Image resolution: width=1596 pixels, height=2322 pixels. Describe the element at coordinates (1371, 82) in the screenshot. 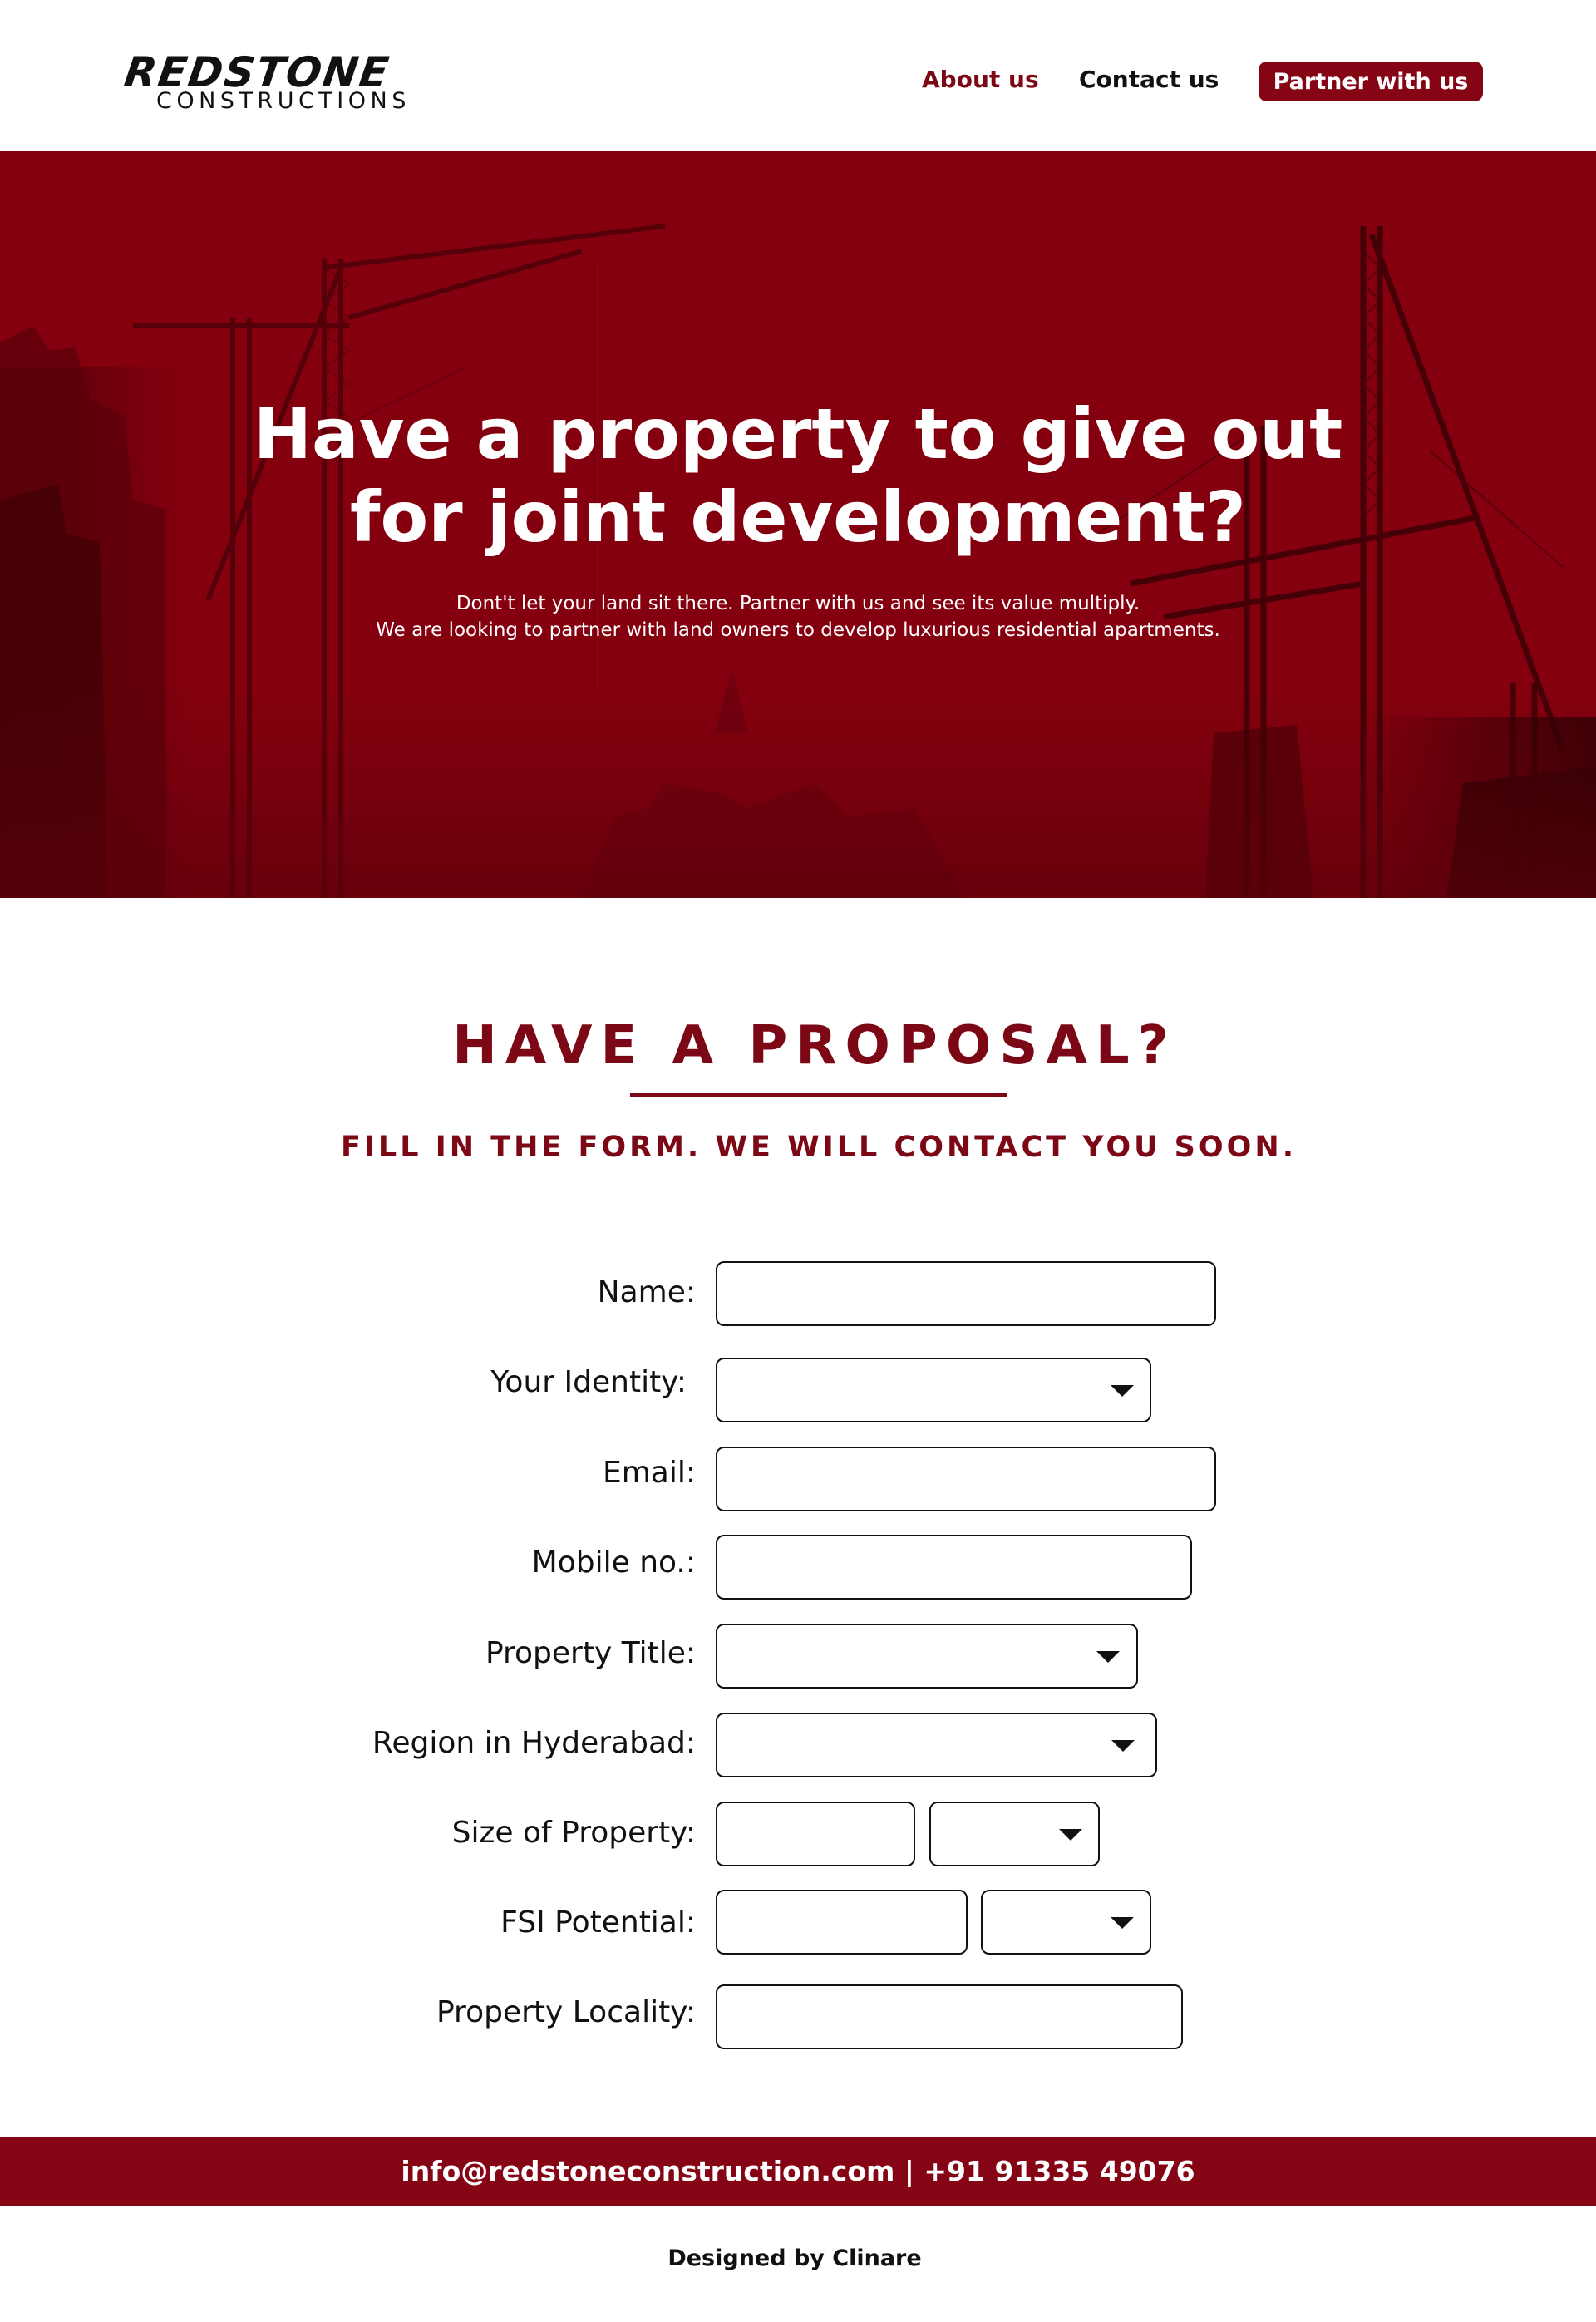

I see `partner-with-us-button: Partner with us` at that location.